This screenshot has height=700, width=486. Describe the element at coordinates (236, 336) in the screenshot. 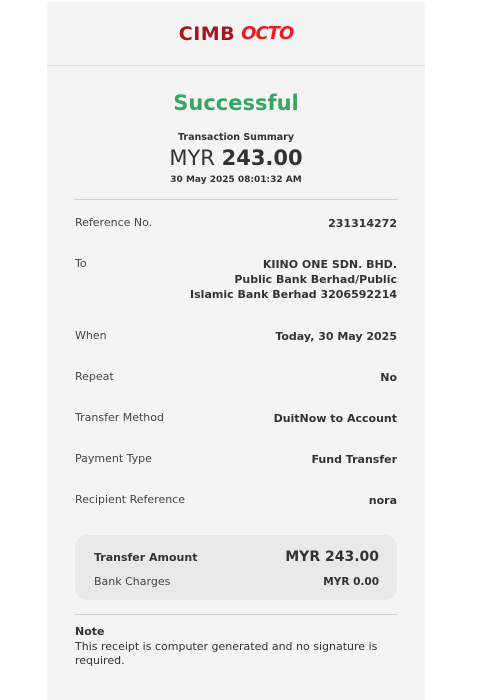

I see `detail-row-when: When Today, 30 May 2025` at that location.